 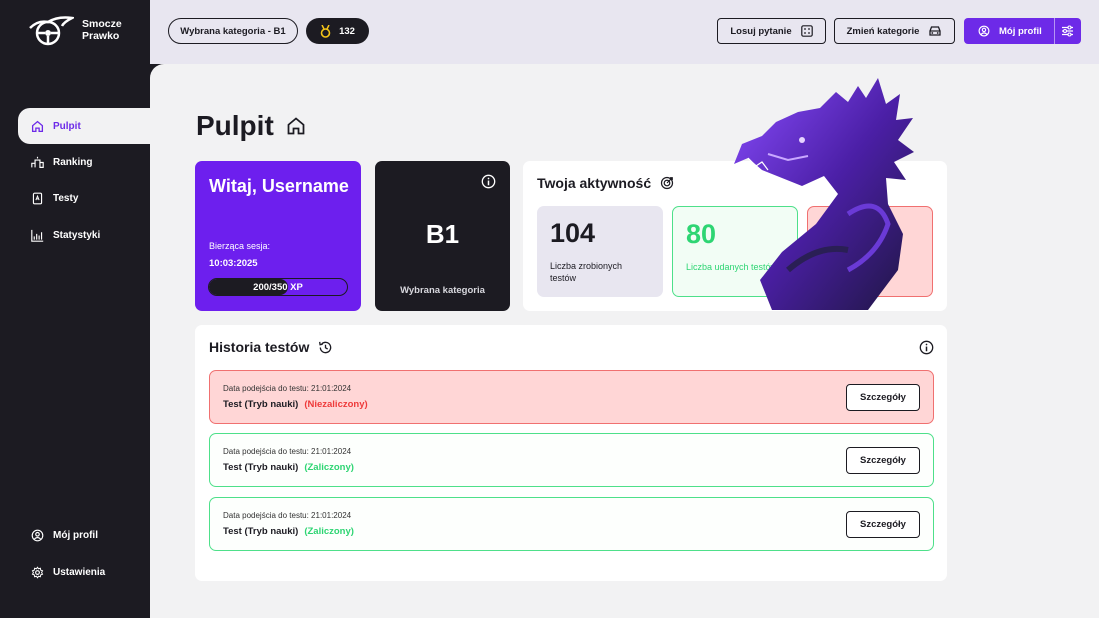 I want to click on sidebar-item-pulpit: Pulpit, so click(x=84, y=126).